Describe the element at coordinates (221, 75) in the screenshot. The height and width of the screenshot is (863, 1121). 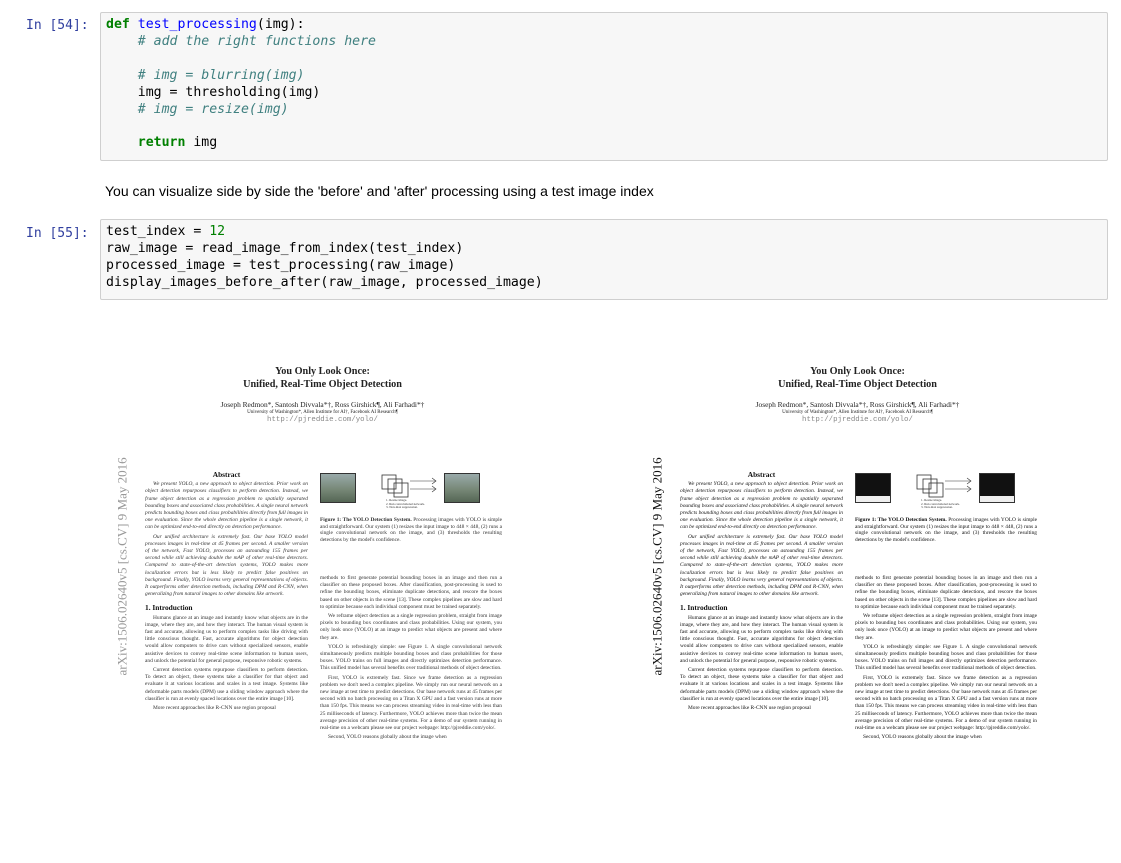
I see `code-token: # img = blurring(img)` at that location.